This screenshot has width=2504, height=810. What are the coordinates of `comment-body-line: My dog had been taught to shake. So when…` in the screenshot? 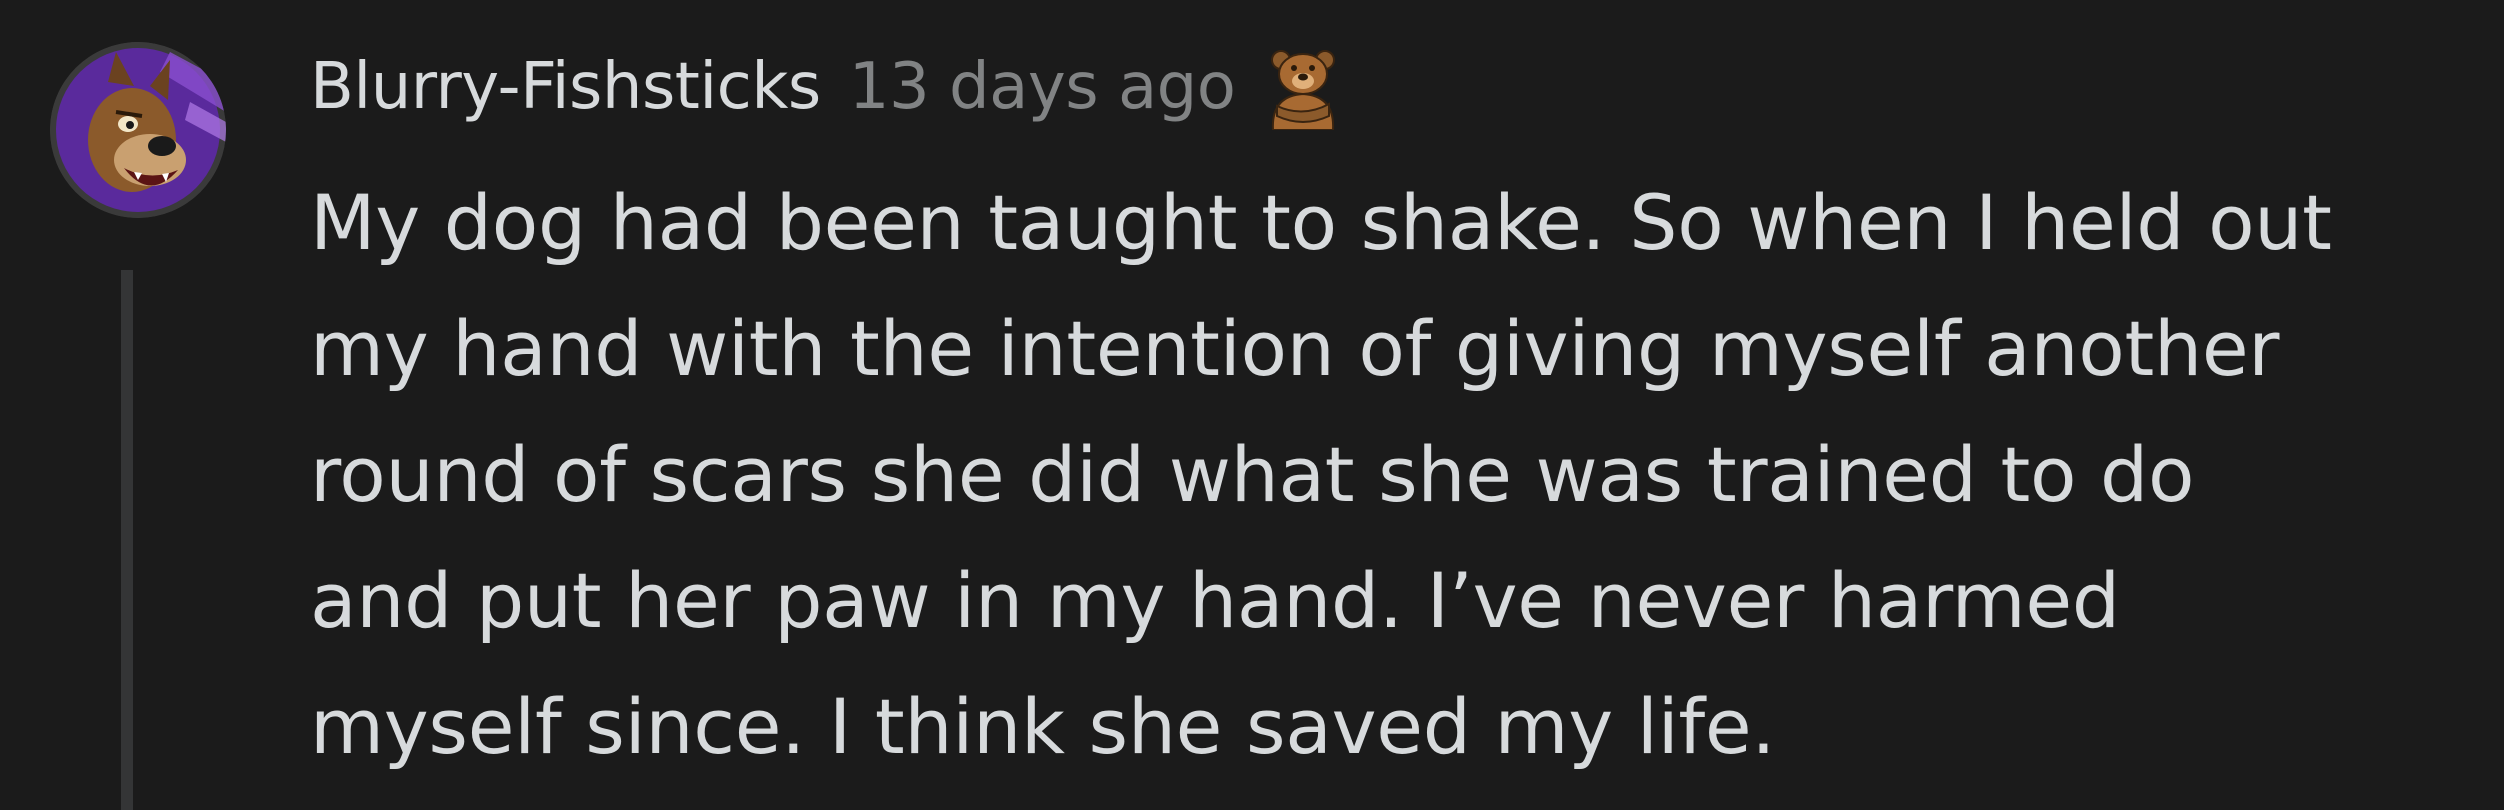 It's located at (1321, 222).